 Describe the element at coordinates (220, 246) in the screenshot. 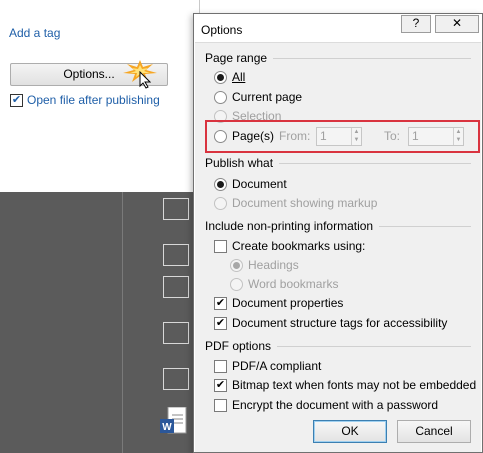

I see `create-bookmarks-checkbox` at that location.